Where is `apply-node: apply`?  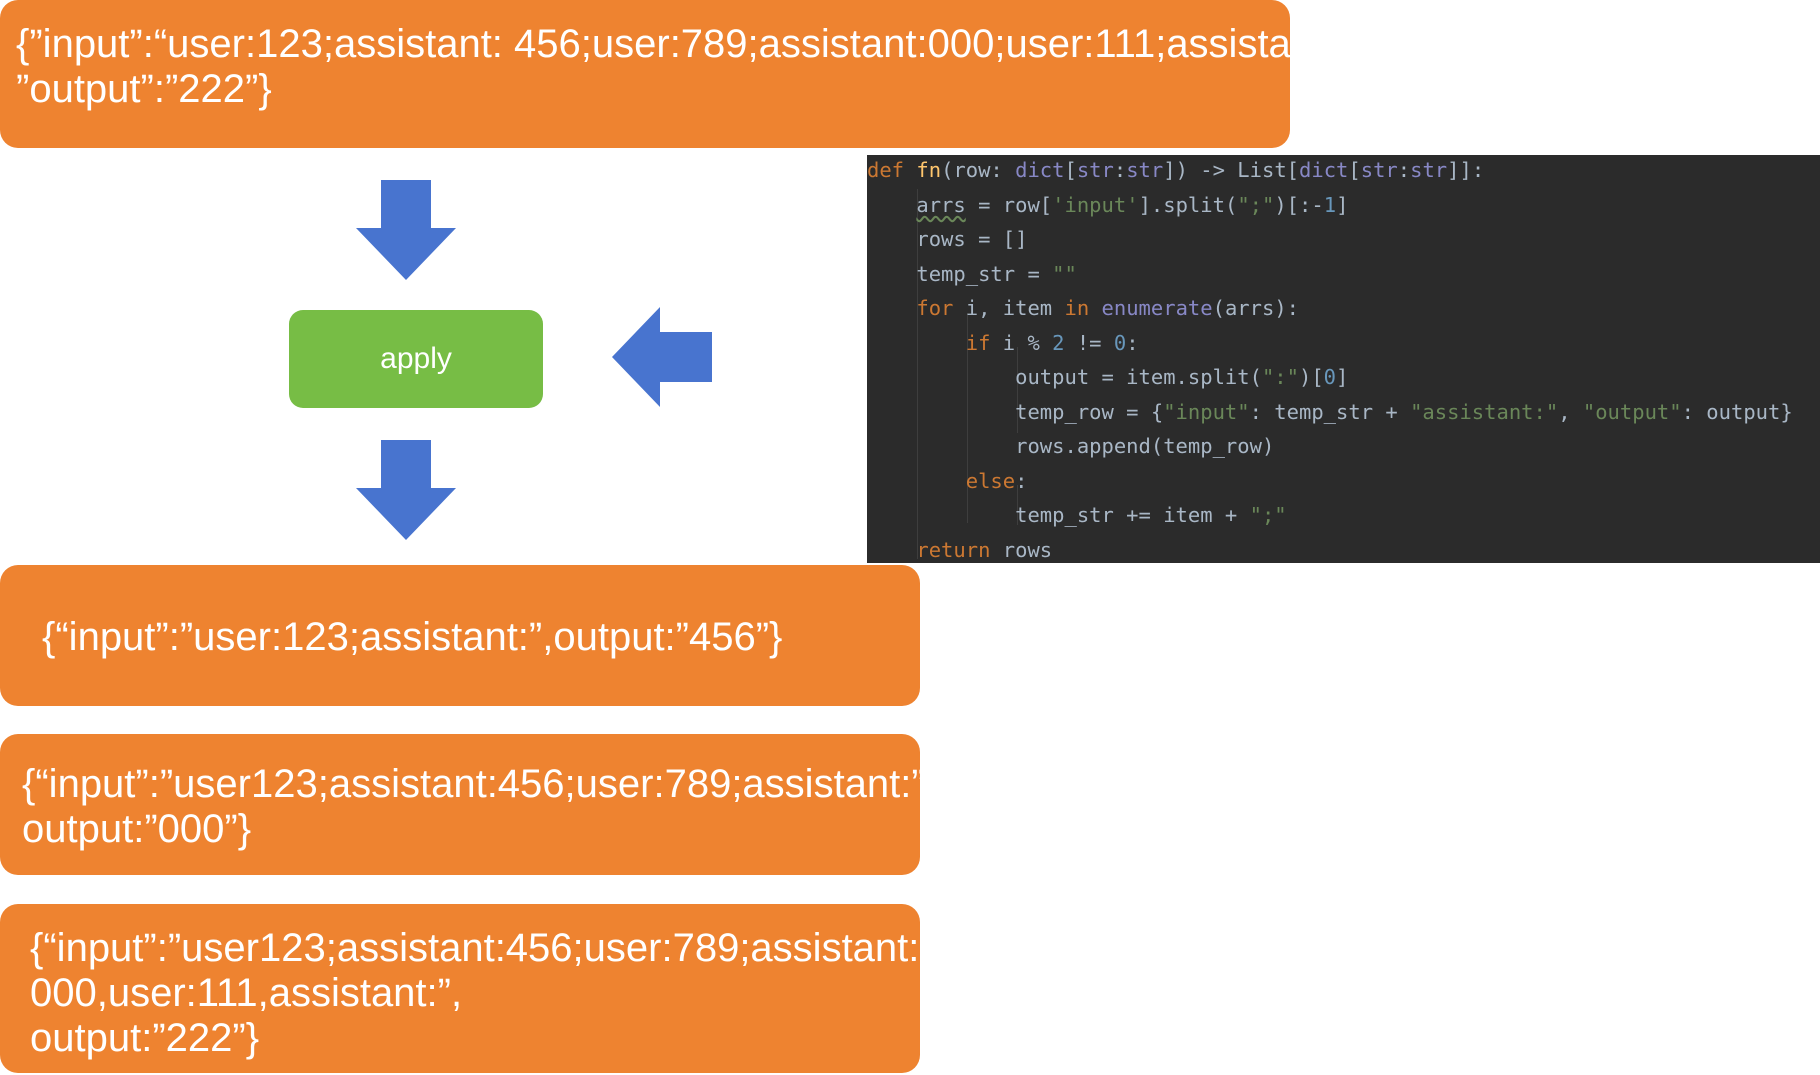 apply-node: apply is located at coordinates (416, 359).